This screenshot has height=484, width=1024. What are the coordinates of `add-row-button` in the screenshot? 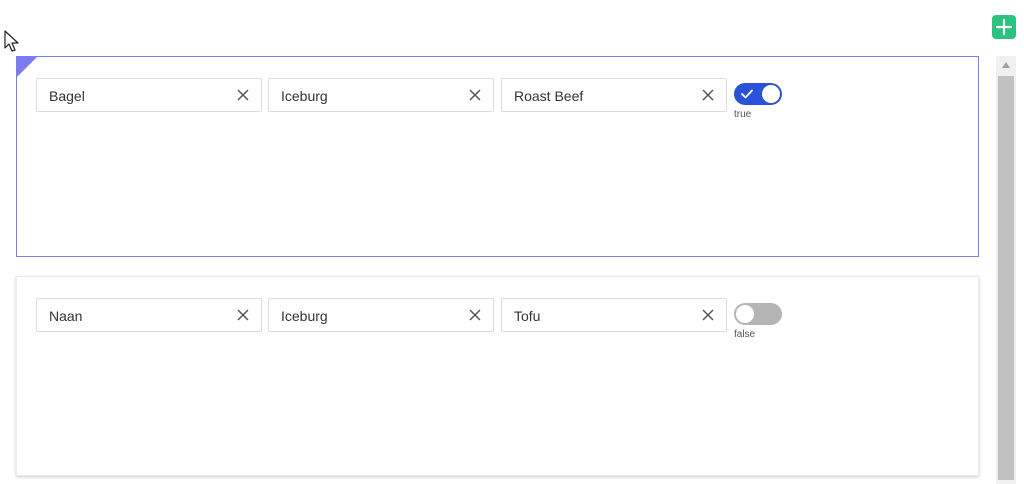 It's located at (1004, 27).